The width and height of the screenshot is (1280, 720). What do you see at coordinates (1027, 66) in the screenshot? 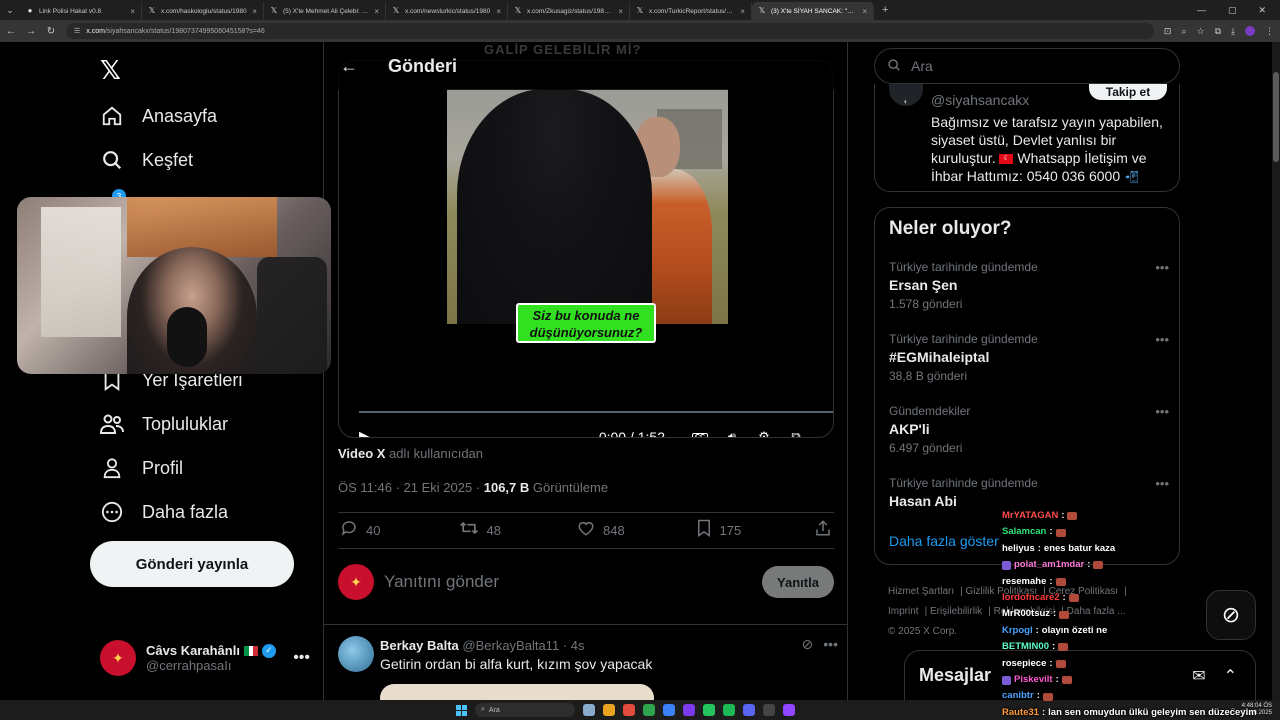
I see `search-input: Ara` at bounding box center [1027, 66].